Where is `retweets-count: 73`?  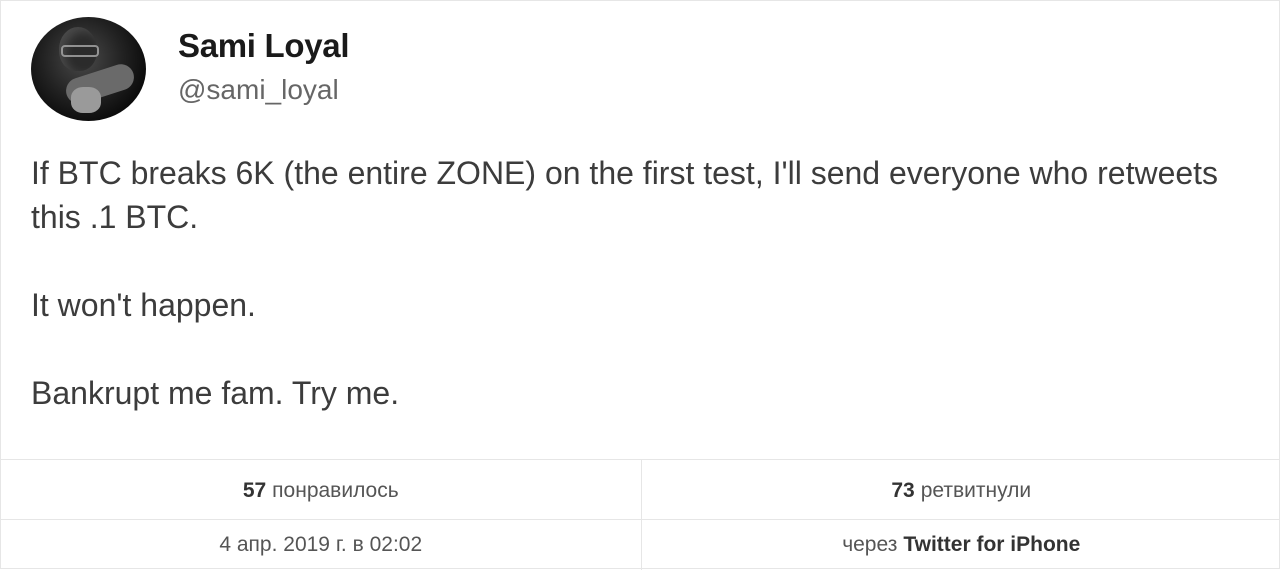 retweets-count: 73 is located at coordinates (902, 491).